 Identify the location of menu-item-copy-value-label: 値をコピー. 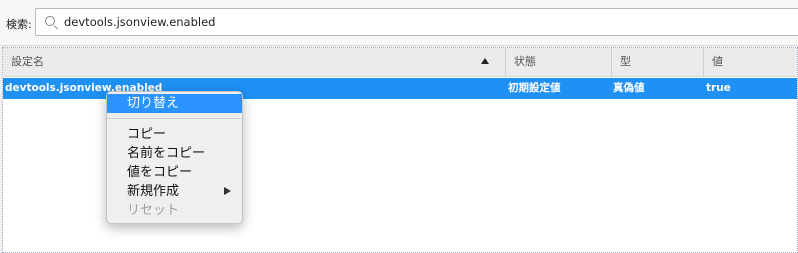
(160, 172).